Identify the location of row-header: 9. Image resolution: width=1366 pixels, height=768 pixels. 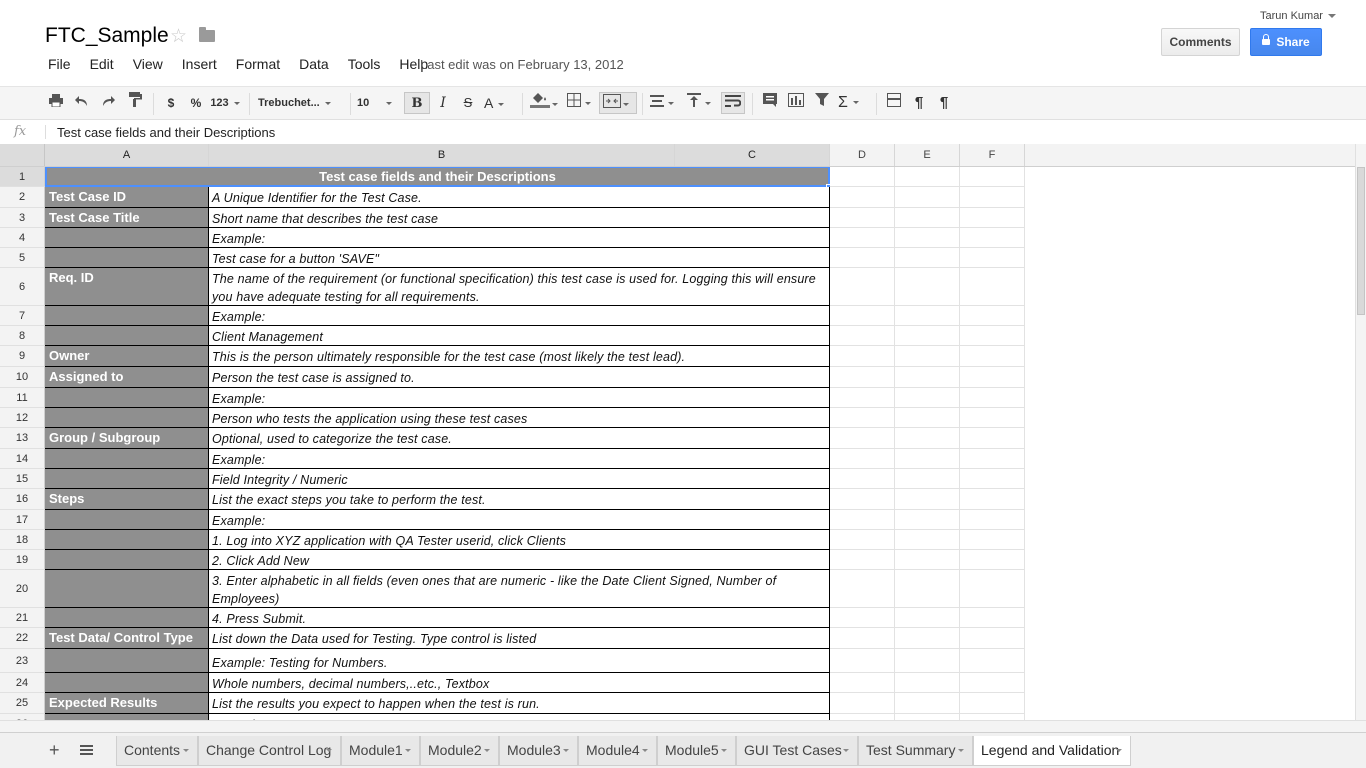
(22, 356).